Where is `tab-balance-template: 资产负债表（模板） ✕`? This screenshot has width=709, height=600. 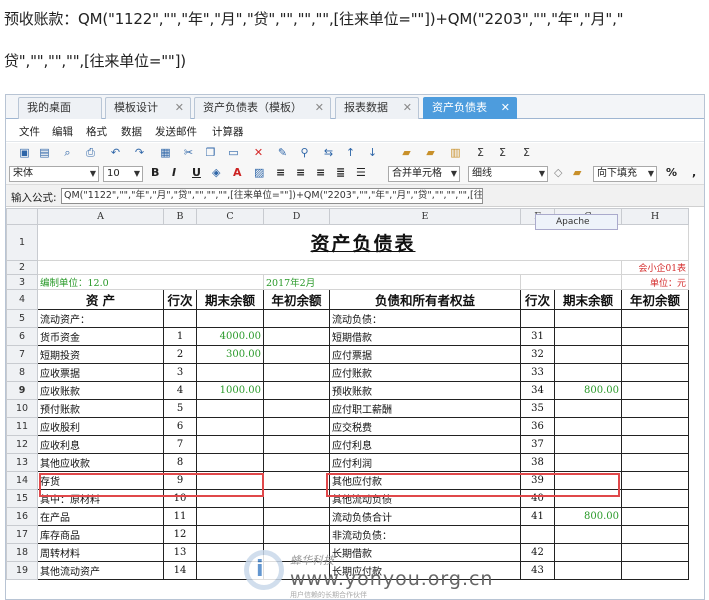 tab-balance-template: 资产负债表（模板） ✕ is located at coordinates (262, 108).